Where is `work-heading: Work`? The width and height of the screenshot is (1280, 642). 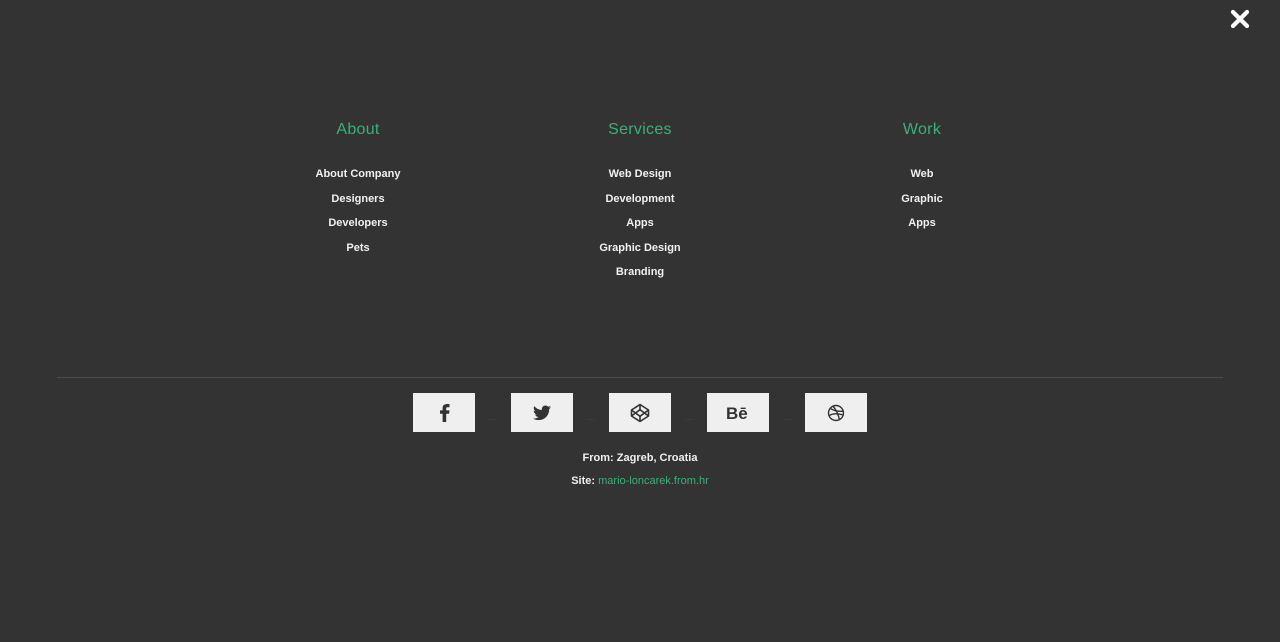 work-heading: Work is located at coordinates (922, 129).